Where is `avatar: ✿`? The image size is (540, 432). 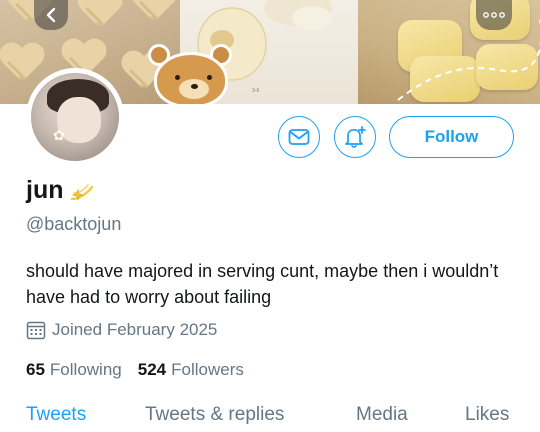 avatar: ✿ is located at coordinates (75, 117).